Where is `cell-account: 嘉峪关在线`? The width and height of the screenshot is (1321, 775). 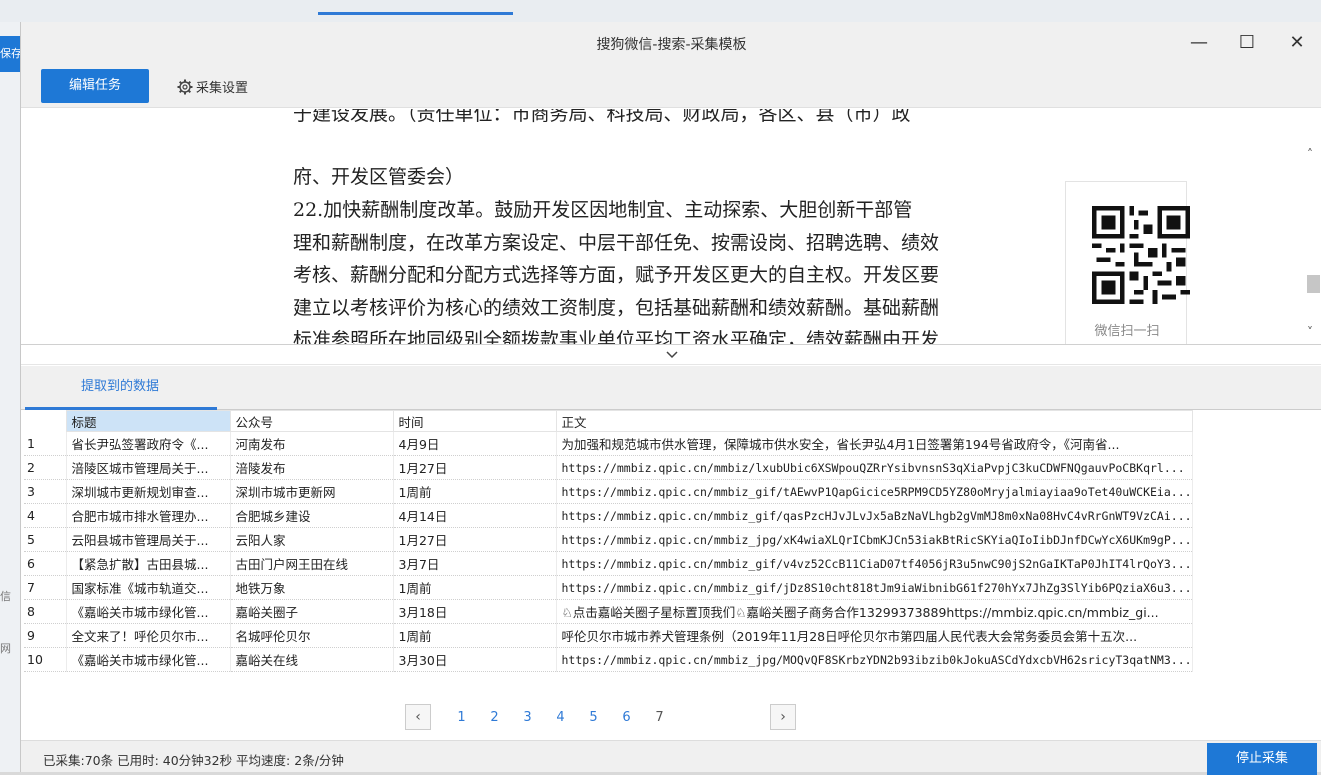 cell-account: 嘉峪关在线 is located at coordinates (312, 659).